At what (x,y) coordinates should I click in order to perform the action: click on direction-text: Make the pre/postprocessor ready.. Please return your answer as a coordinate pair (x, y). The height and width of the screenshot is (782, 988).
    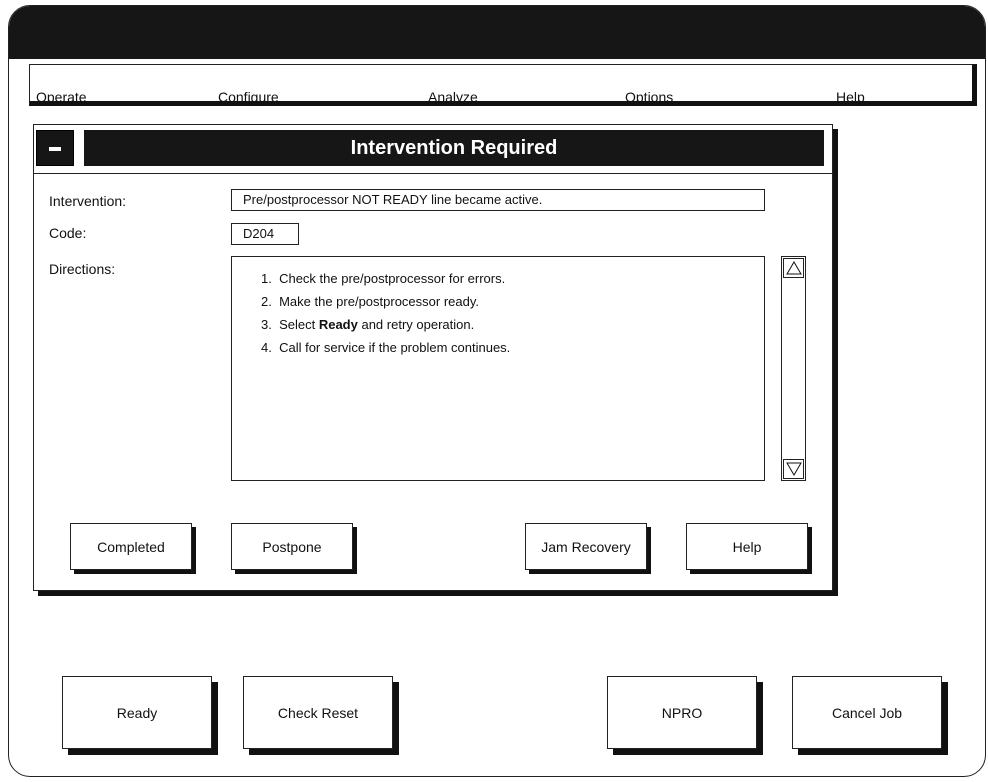
    Looking at the image, I should click on (379, 301).